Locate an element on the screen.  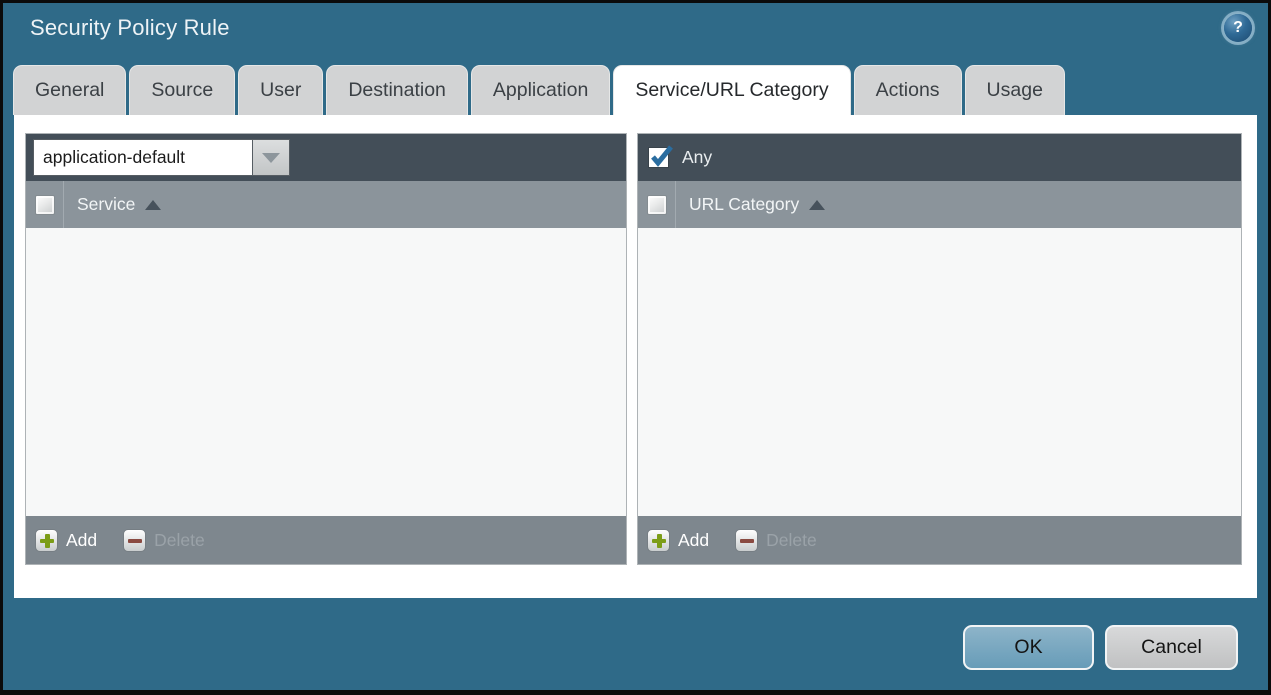
service-add-button: Add is located at coordinates (66, 540).